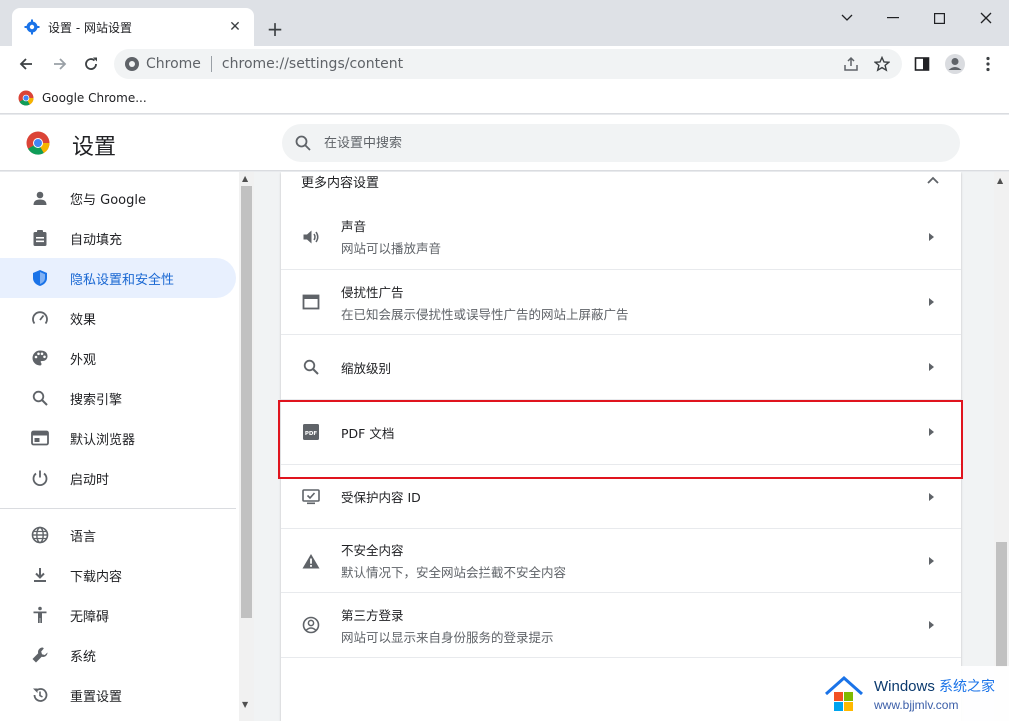 The height and width of the screenshot is (721, 1009). Describe the element at coordinates (372, 615) in the screenshot. I see `row-title: 第三方登录` at that location.